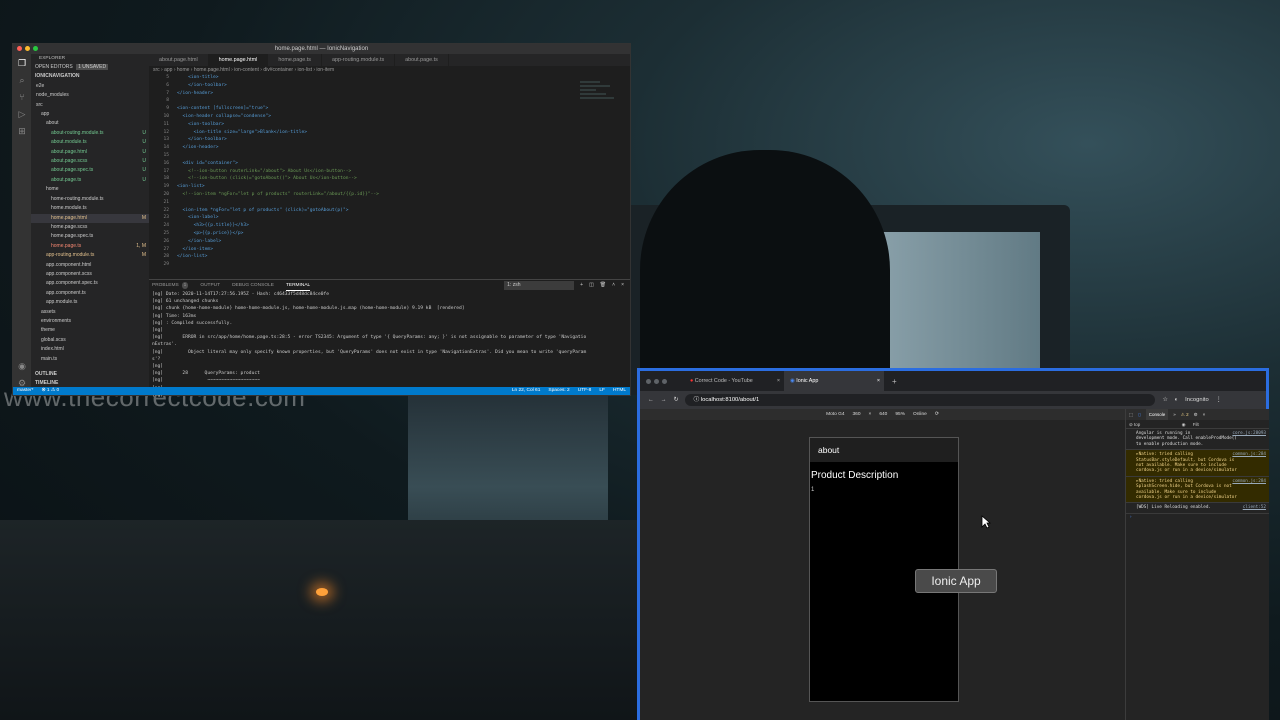  What do you see at coordinates (1204, 414) in the screenshot?
I see `devtools-close-icon: ×` at bounding box center [1204, 414].